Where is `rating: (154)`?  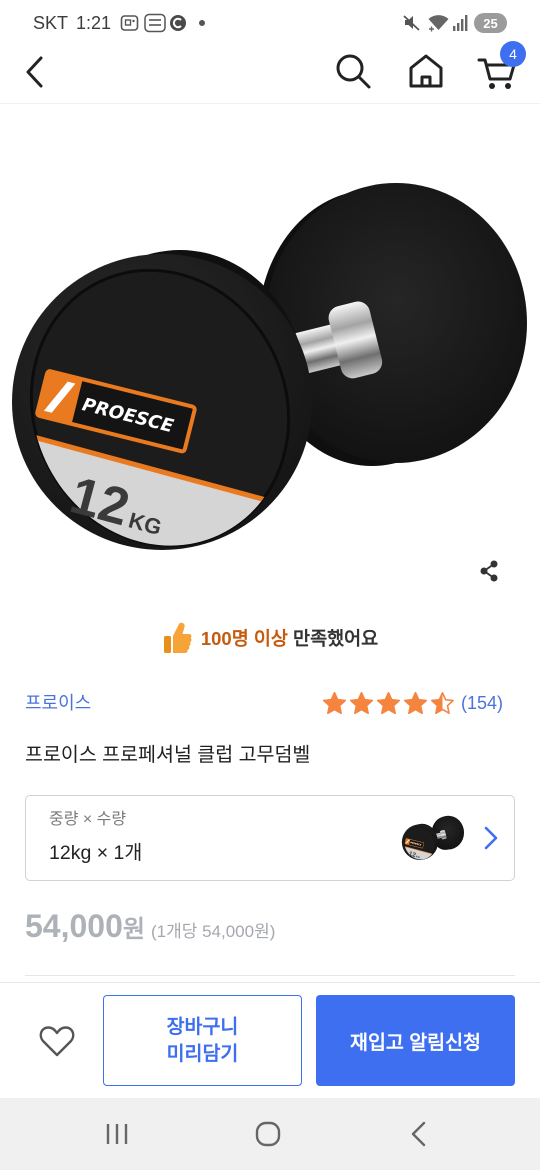 rating: (154) is located at coordinates (412, 703).